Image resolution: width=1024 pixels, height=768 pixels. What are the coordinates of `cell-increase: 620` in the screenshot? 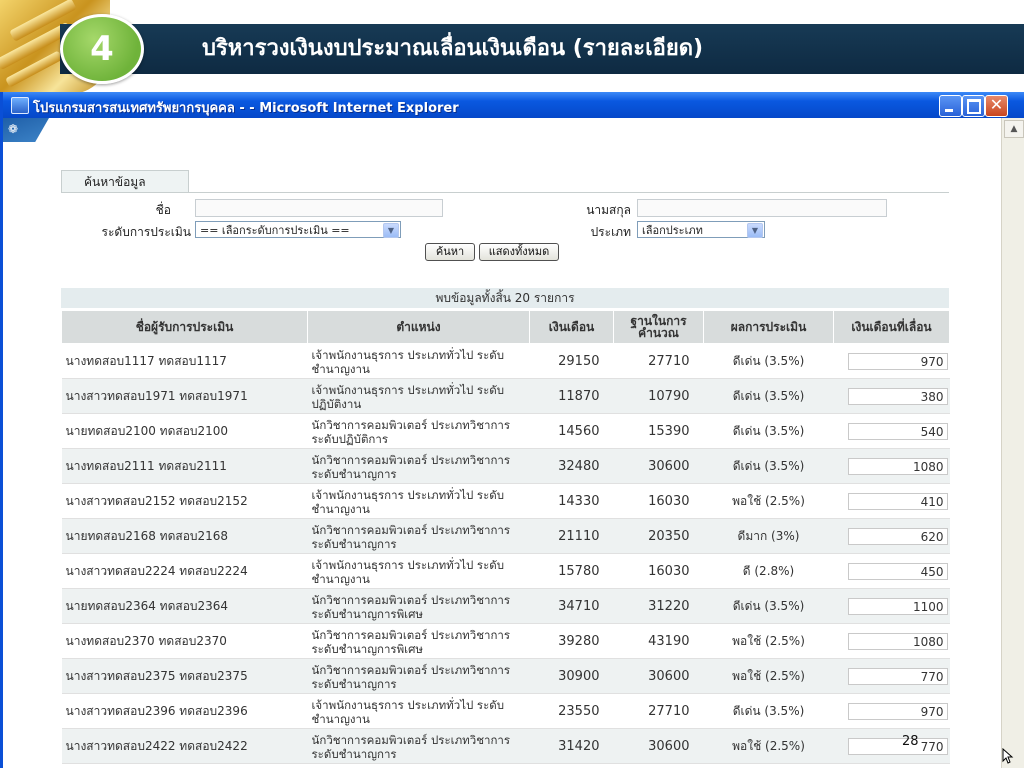 It's located at (891, 536).